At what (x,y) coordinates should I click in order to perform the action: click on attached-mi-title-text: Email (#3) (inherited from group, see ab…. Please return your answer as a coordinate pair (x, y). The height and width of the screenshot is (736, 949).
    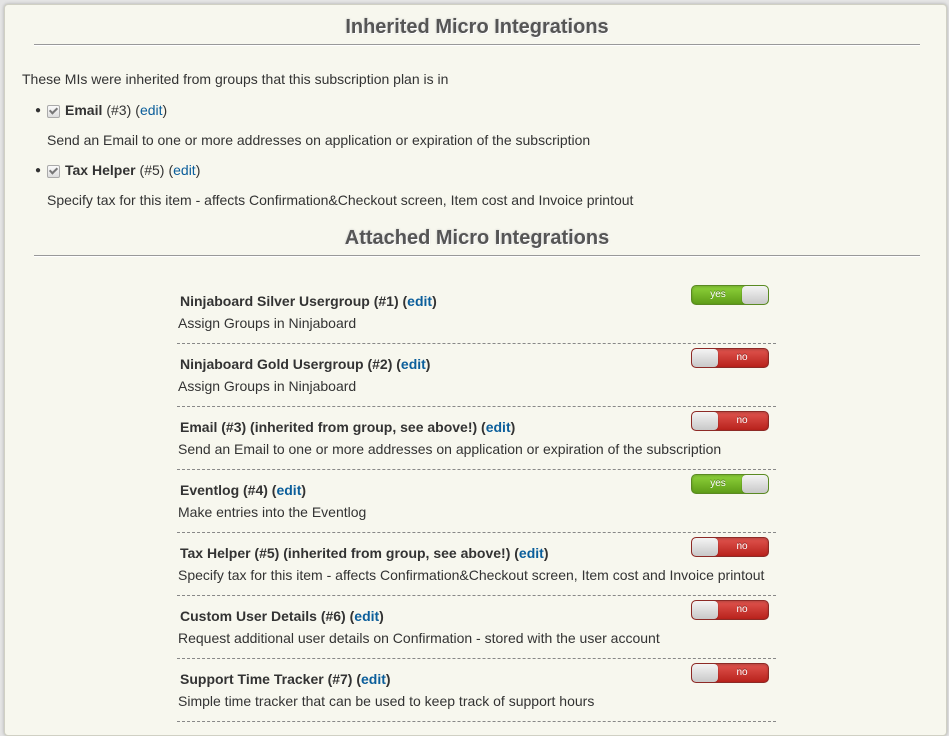
    Looking at the image, I should click on (333, 427).